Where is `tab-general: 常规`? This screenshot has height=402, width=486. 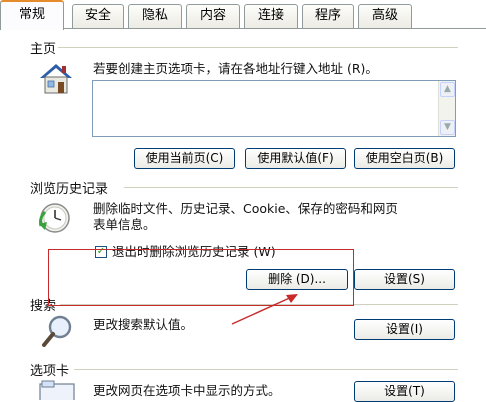
tab-general: 常规 is located at coordinates (32, 15).